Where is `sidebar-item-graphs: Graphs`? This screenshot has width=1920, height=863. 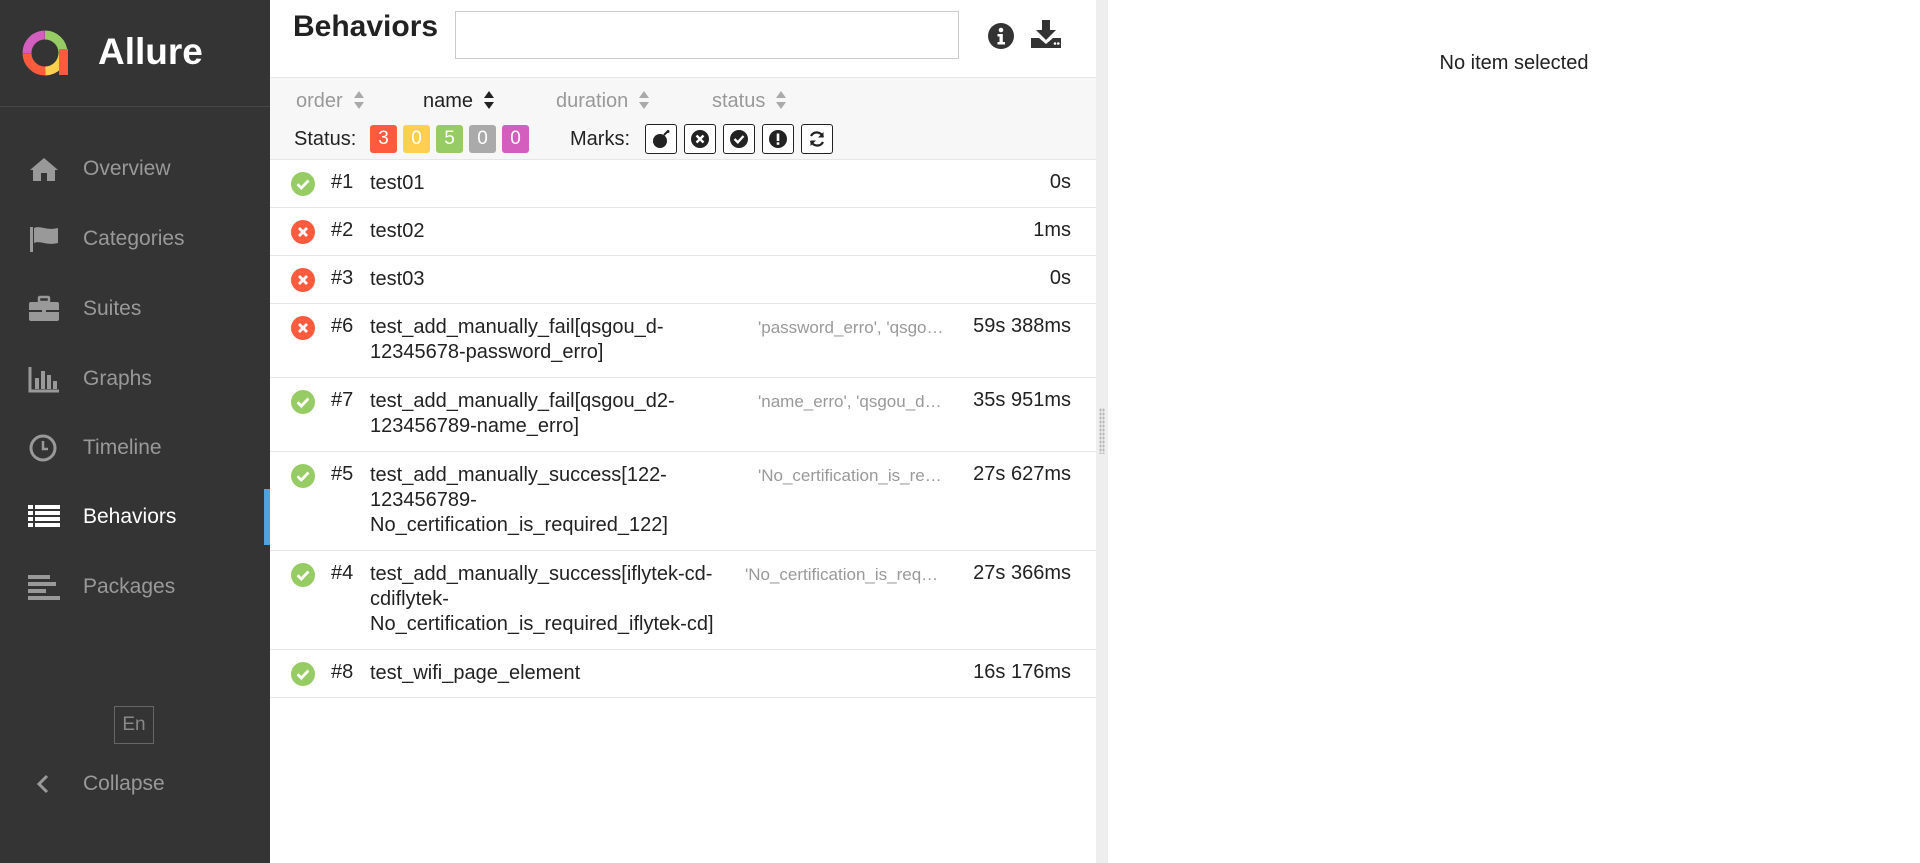 sidebar-item-graphs: Graphs is located at coordinates (135, 379).